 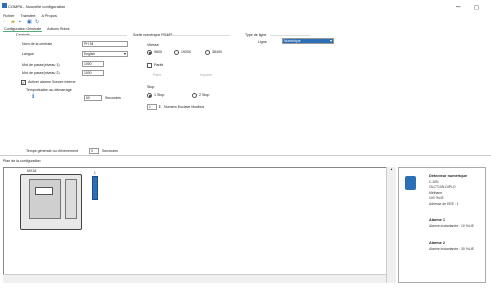 I want to click on menu-a-propos: A Propos, so click(x=48, y=16).